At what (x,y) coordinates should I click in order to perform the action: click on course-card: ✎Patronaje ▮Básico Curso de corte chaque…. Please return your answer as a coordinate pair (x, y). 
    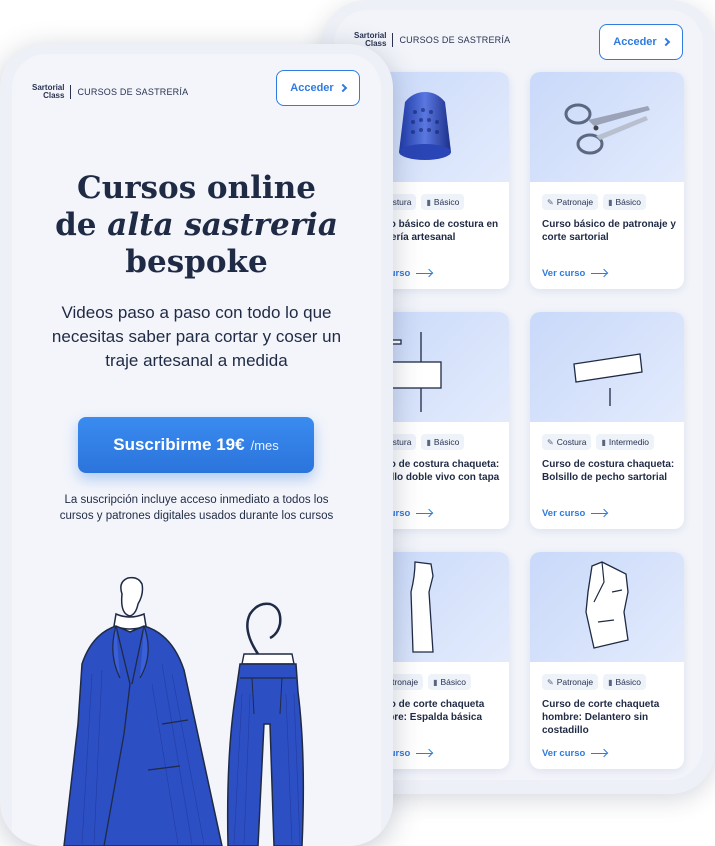
    Looking at the image, I should click on (607, 660).